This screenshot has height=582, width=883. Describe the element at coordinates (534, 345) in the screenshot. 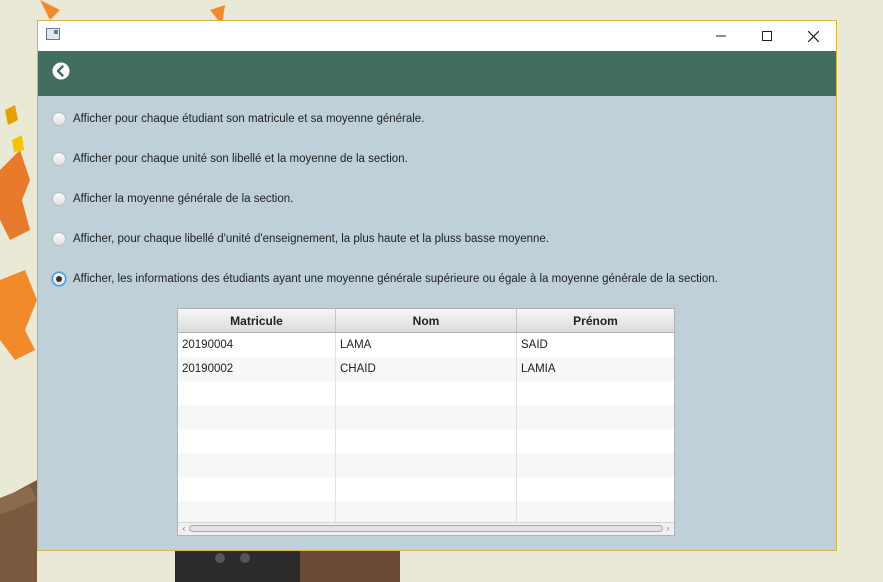

I see `cell-prenom: SAID` at that location.